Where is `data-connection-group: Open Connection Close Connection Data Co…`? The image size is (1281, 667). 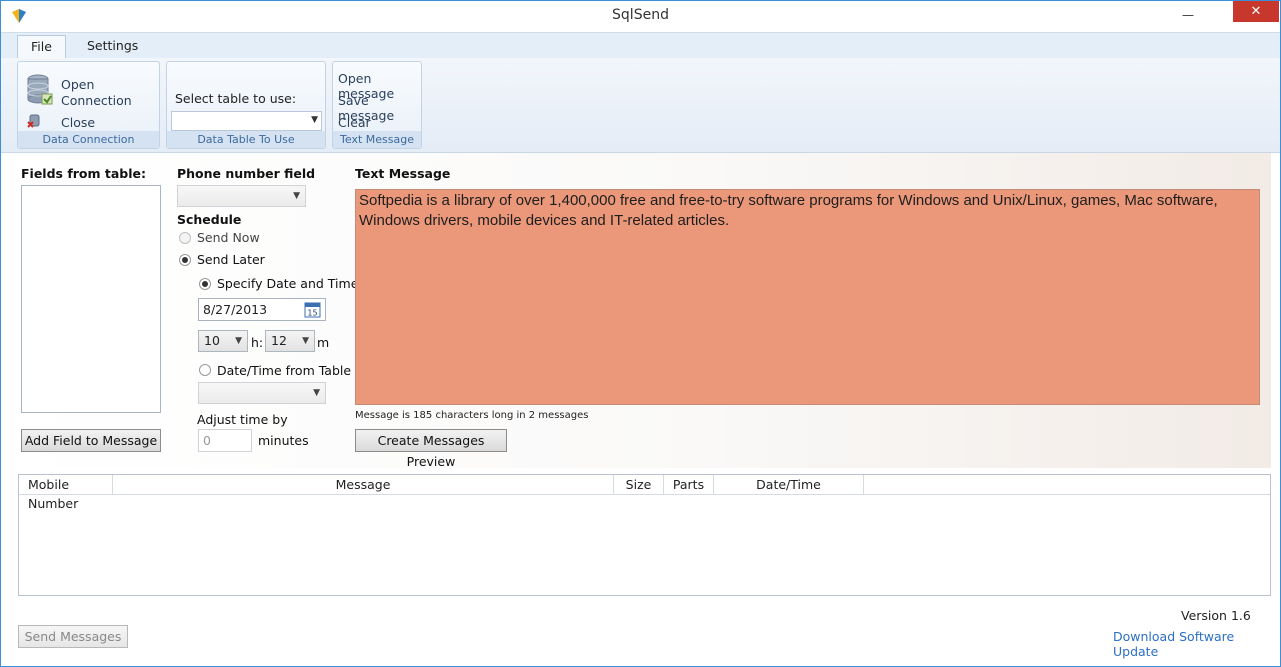
data-connection-group: Open Connection Close Connection Data Co… is located at coordinates (88, 105).